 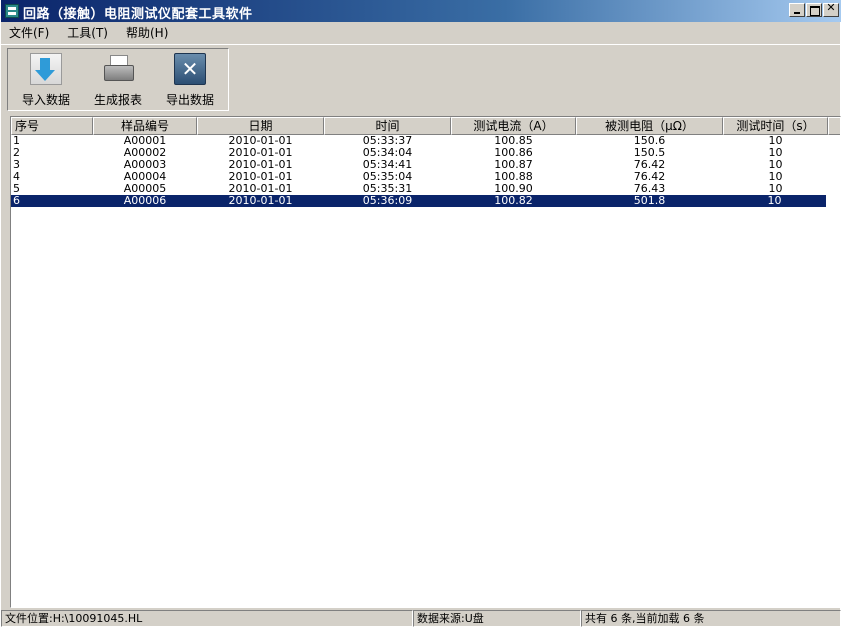 What do you see at coordinates (46, 69) in the screenshot?
I see `import-icon` at bounding box center [46, 69].